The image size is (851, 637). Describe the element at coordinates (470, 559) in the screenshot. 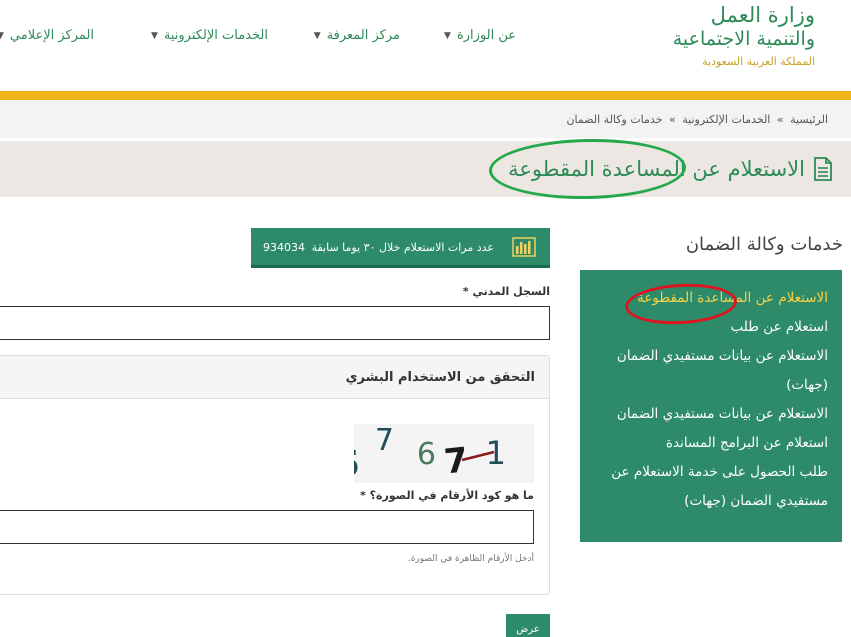

I see `captcha-helper-text: أدخل الأرقام الظاهرة في الصورة.` at that location.